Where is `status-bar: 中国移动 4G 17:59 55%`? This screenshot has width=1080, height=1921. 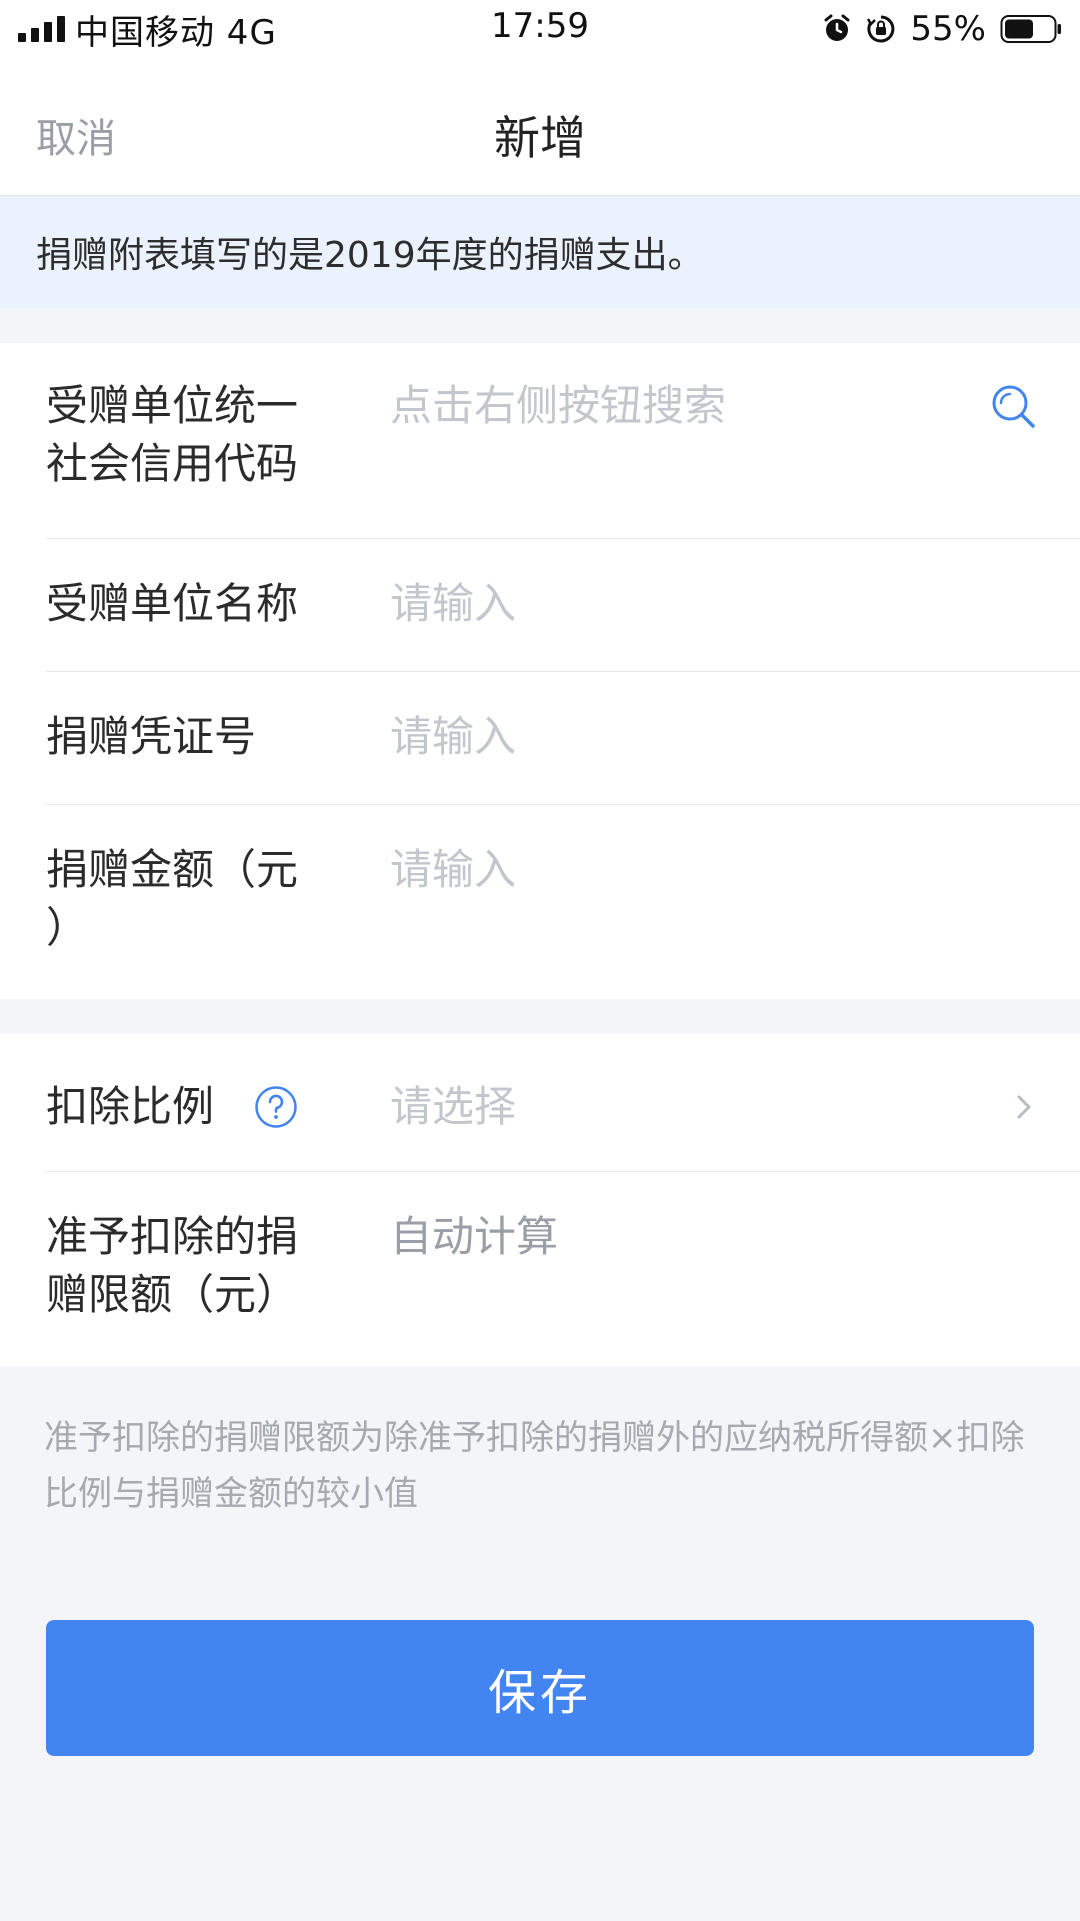 status-bar: 中国移动 4G 17:59 55% is located at coordinates (540, 29).